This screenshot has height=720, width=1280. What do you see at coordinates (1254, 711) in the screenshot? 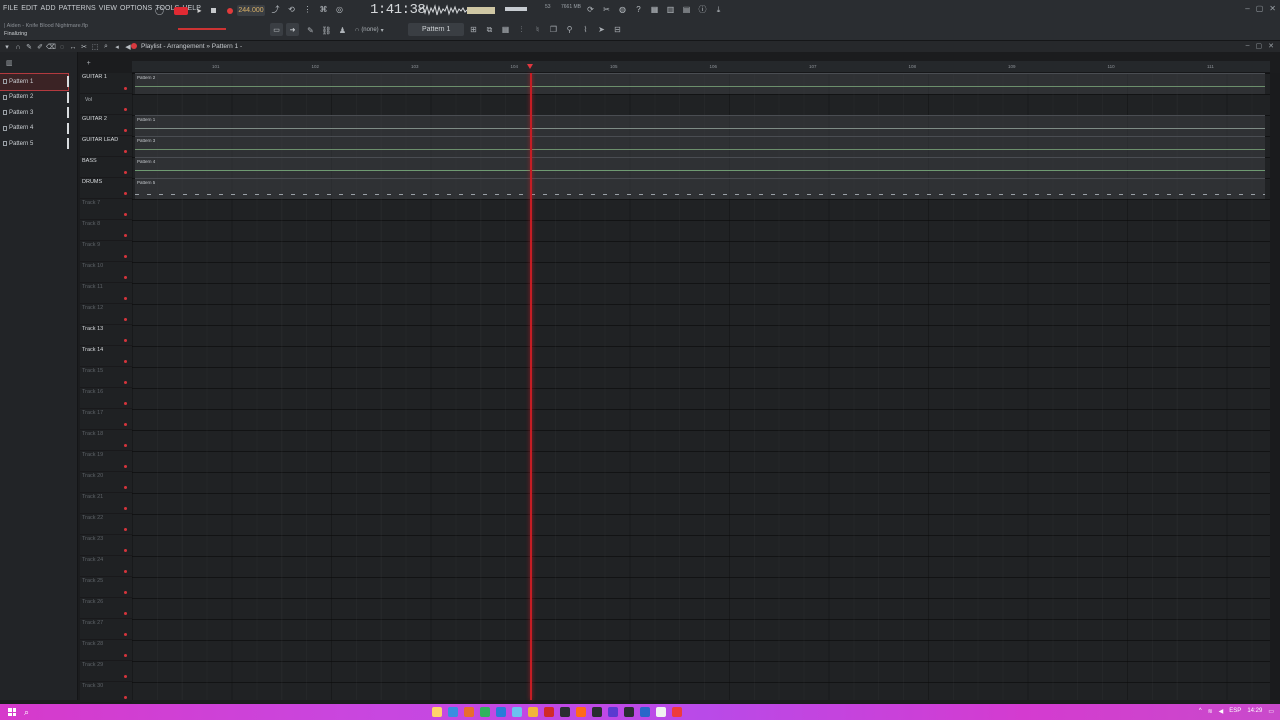
I see `clock: 14:29` at bounding box center [1254, 711].